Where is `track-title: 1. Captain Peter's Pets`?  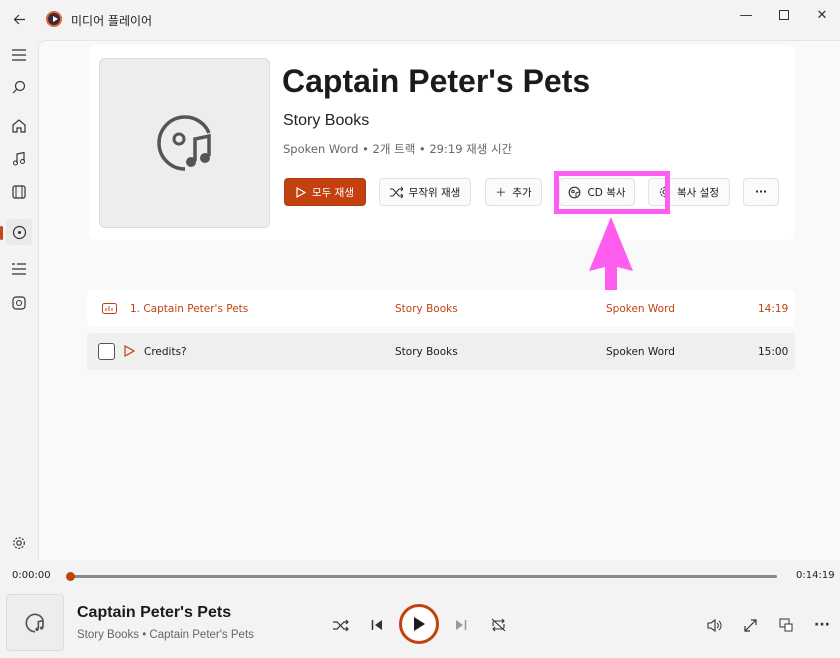
track-title: 1. Captain Peter's Pets is located at coordinates (189, 309).